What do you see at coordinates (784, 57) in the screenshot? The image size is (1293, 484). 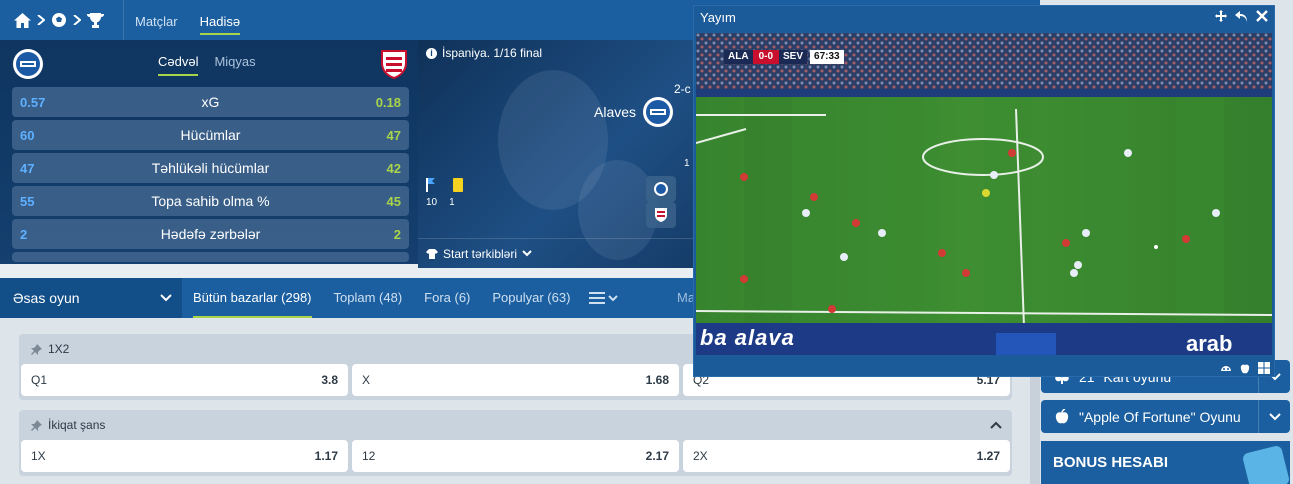 I see `score-bug: ALA 0-0 SEV 67:33` at bounding box center [784, 57].